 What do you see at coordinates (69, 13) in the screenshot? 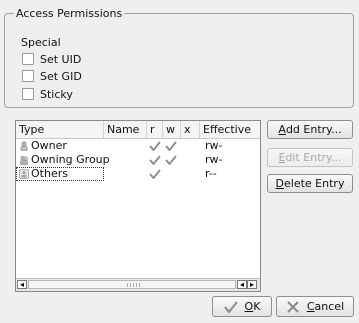
I see `access-permissions-title: Access Permissions` at bounding box center [69, 13].